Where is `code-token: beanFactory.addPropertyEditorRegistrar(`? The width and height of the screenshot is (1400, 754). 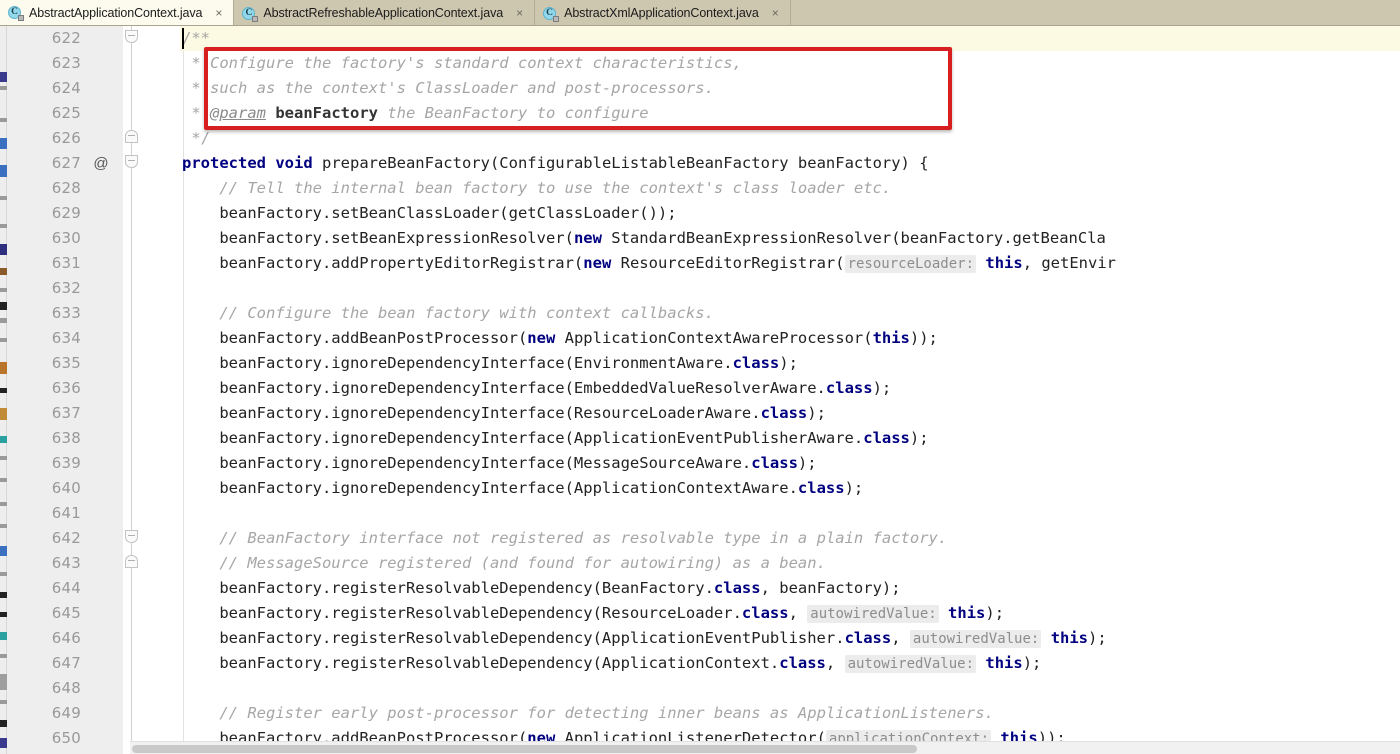 code-token: beanFactory.addPropertyEditorRegistrar( is located at coordinates (383, 263).